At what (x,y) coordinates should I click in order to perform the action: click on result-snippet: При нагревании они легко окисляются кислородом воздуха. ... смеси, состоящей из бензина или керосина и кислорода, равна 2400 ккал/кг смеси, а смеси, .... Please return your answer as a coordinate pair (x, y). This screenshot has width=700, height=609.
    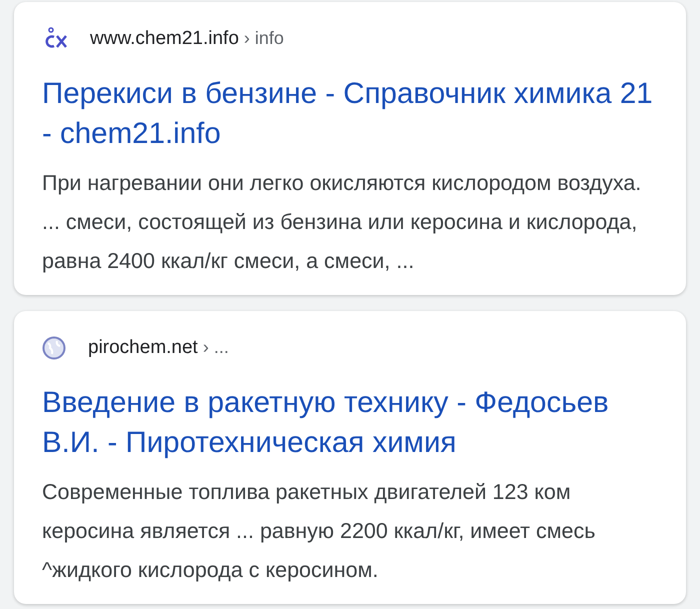
    Looking at the image, I should click on (342, 222).